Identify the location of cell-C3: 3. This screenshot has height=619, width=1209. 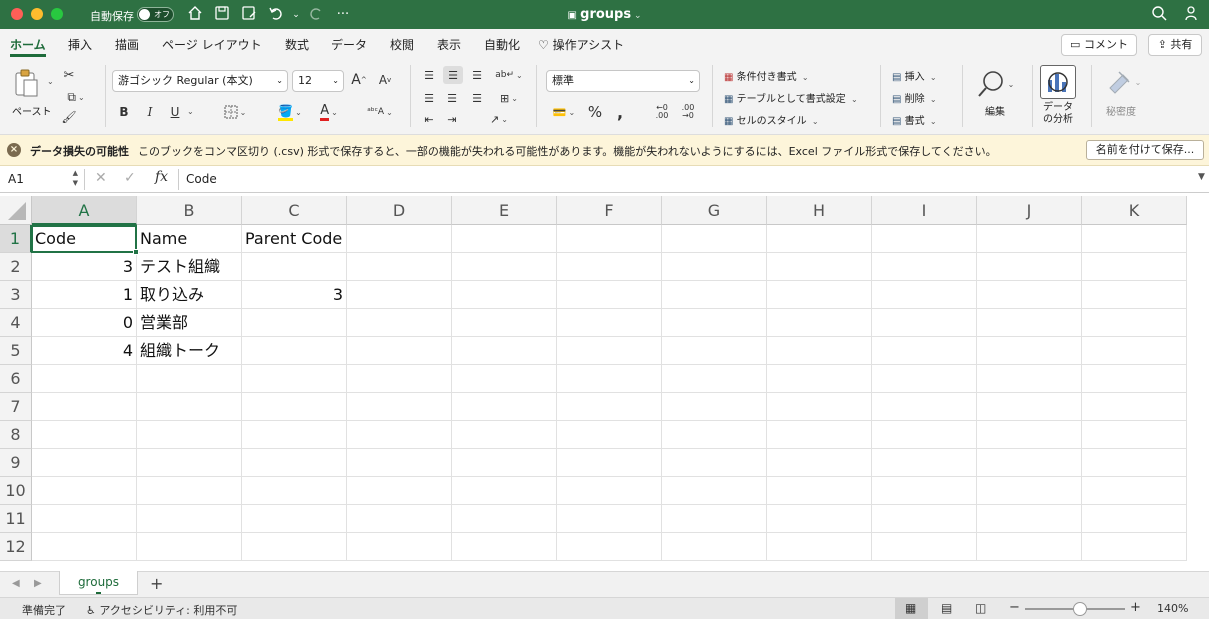
(294, 295).